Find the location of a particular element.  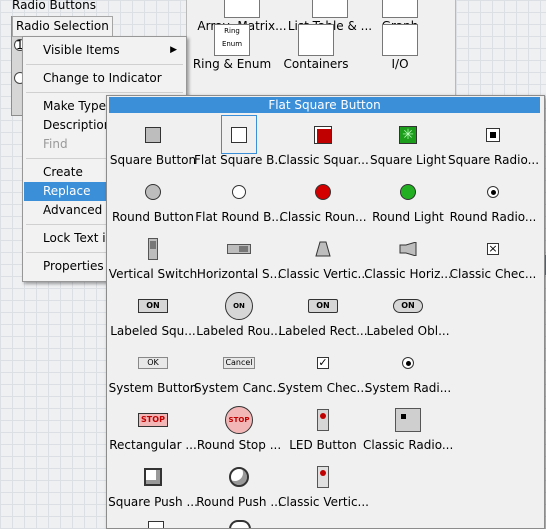

vertical-switch-icon is located at coordinates (153, 249).